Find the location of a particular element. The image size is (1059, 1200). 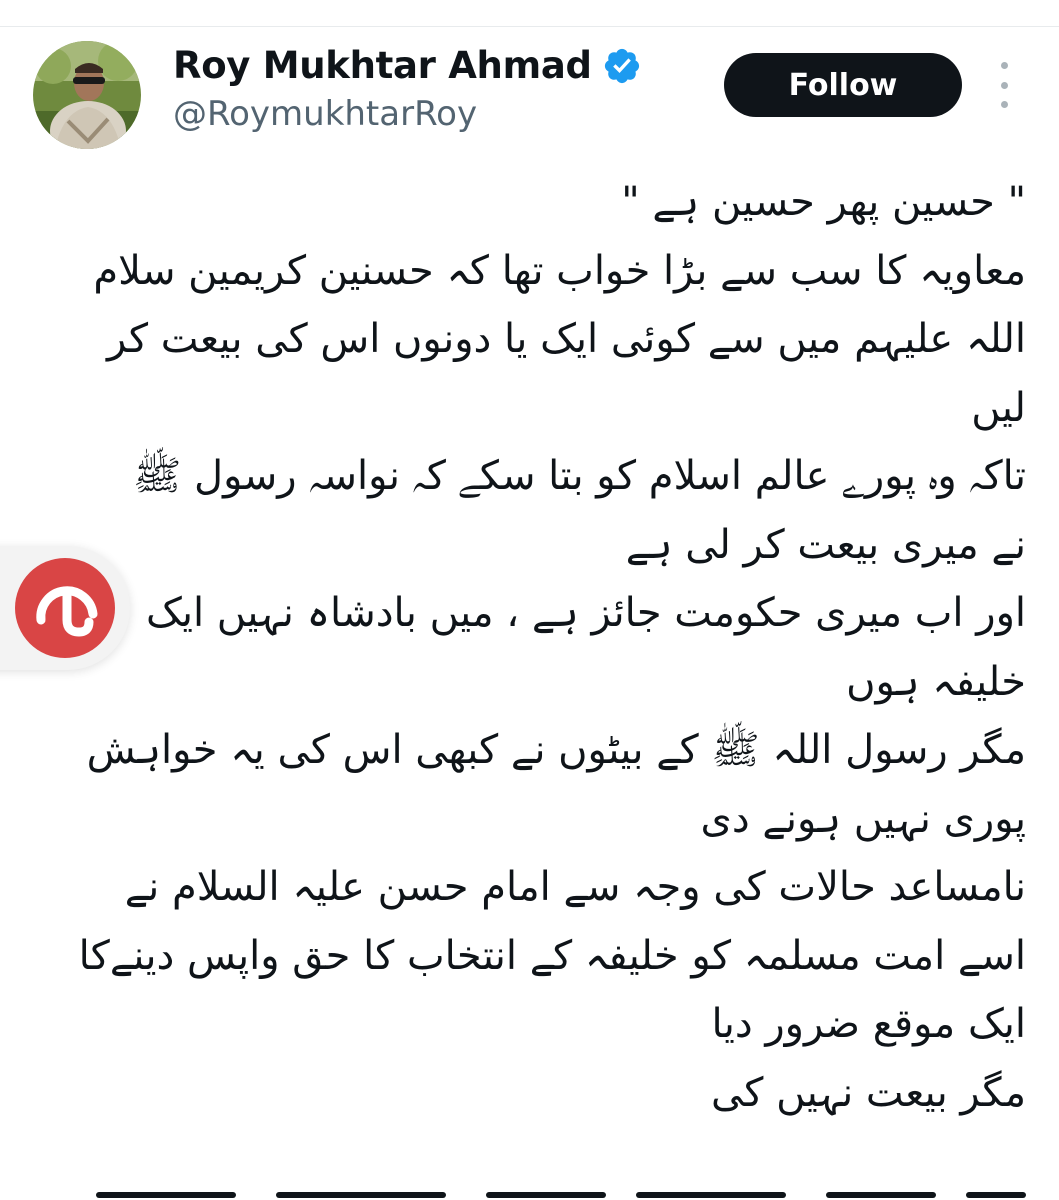

floating-app-badge is located at coordinates (65, 608).